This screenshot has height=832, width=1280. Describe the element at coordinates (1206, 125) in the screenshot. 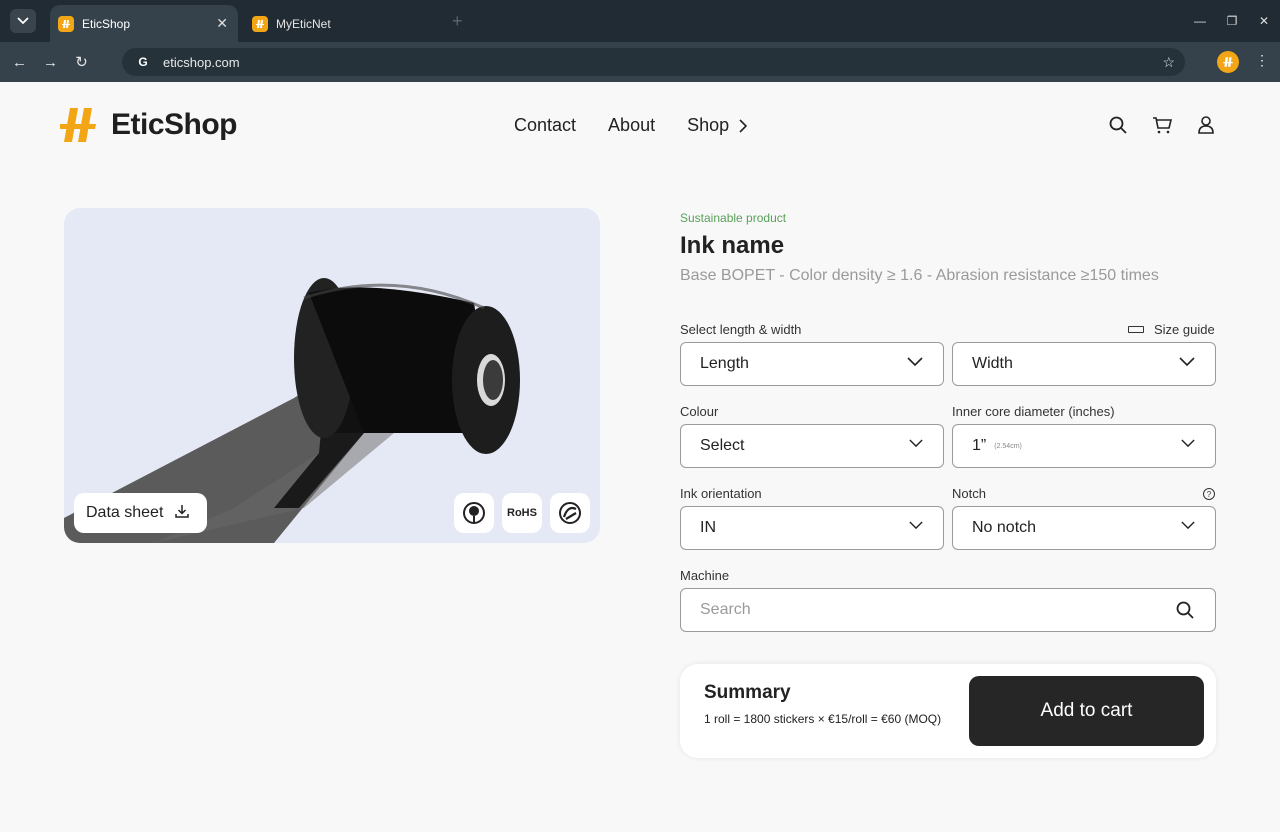

I see `account-icon` at that location.